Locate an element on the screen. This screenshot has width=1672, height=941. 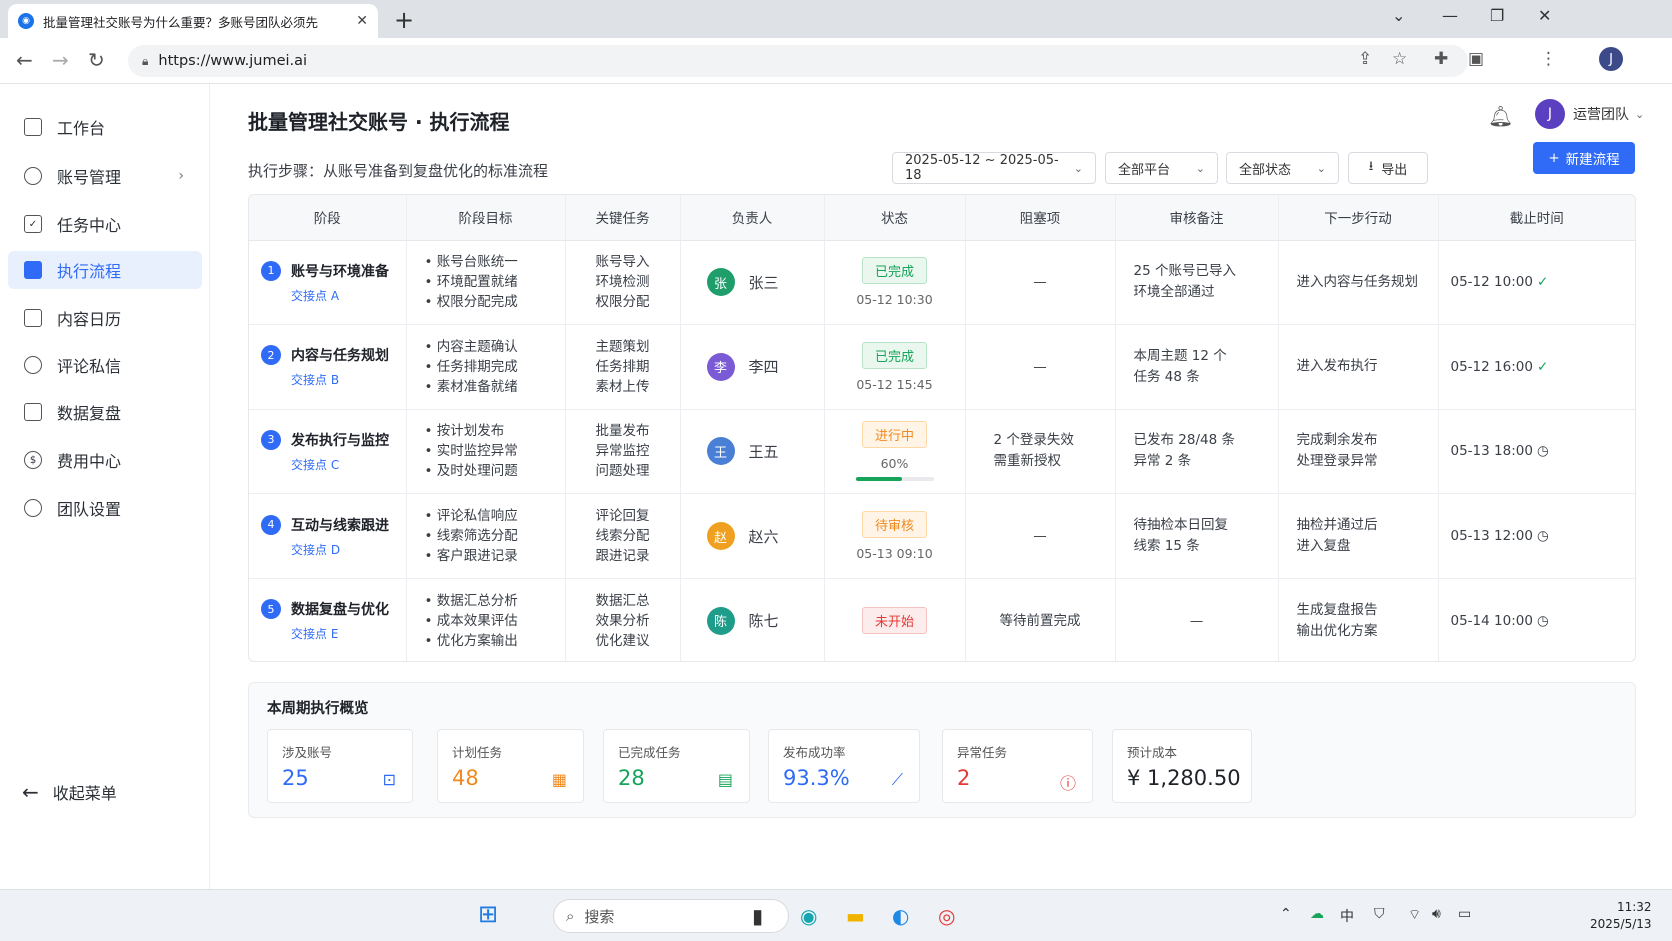
task-view-icon: ▮ is located at coordinates (757, 916).